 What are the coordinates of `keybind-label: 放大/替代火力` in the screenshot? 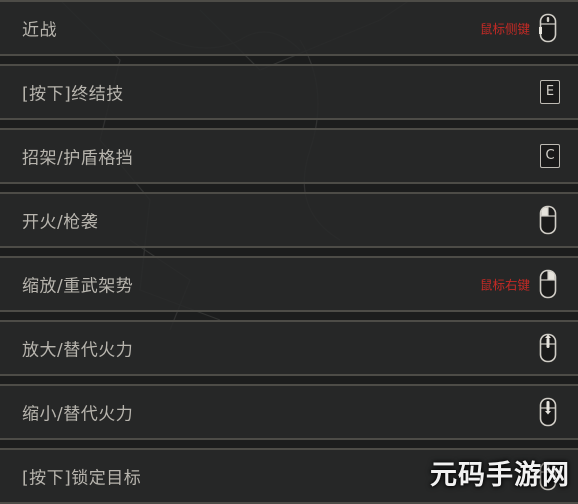 It's located at (78, 350).